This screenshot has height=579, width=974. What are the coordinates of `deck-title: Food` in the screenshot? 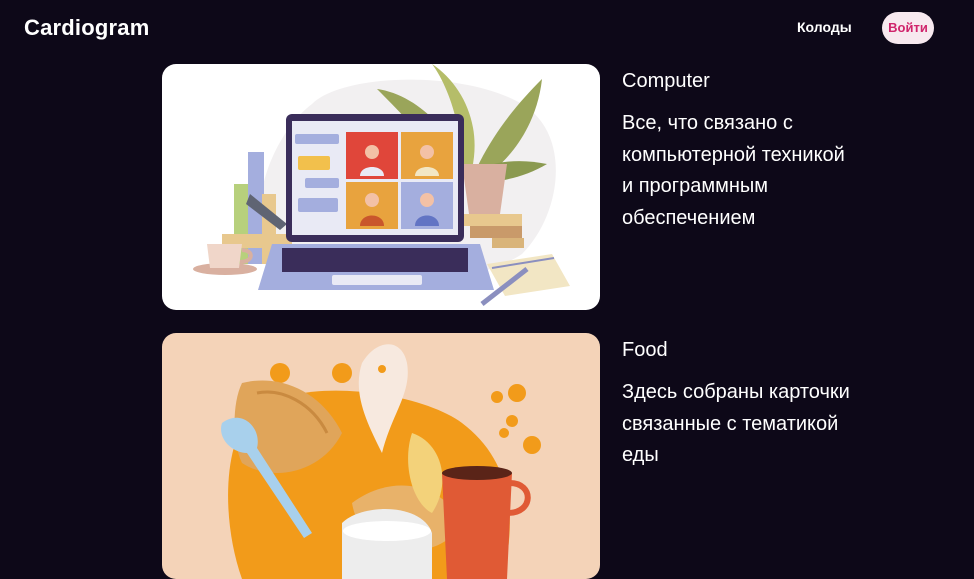 It's located at (645, 350).